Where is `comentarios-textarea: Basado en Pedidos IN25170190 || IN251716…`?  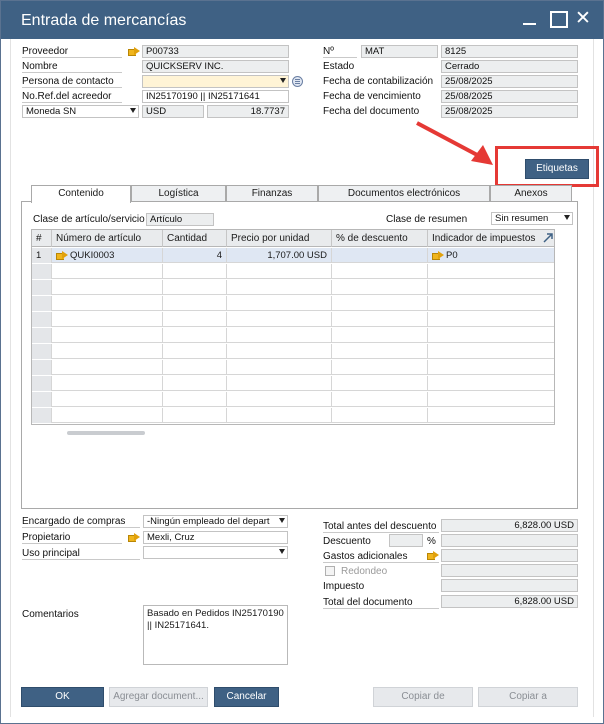
comentarios-textarea: Basado en Pedidos IN25170190 || IN251716… is located at coordinates (215, 635).